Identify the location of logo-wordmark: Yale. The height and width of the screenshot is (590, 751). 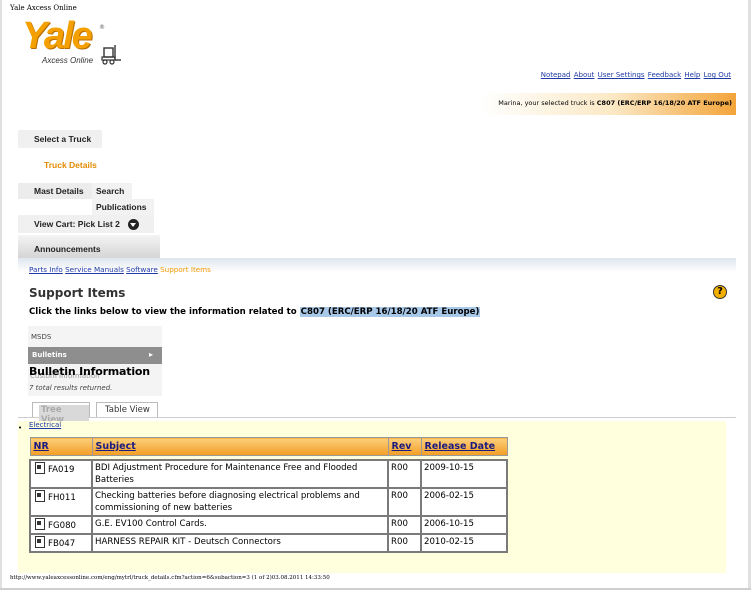
(57, 36).